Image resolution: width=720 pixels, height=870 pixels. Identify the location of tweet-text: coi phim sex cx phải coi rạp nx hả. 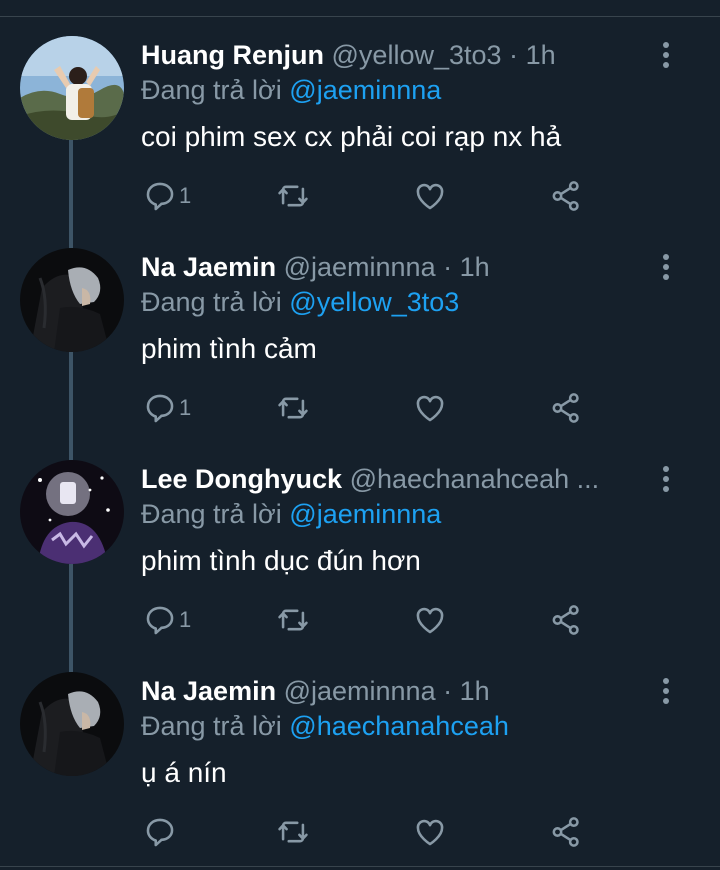
(351, 136).